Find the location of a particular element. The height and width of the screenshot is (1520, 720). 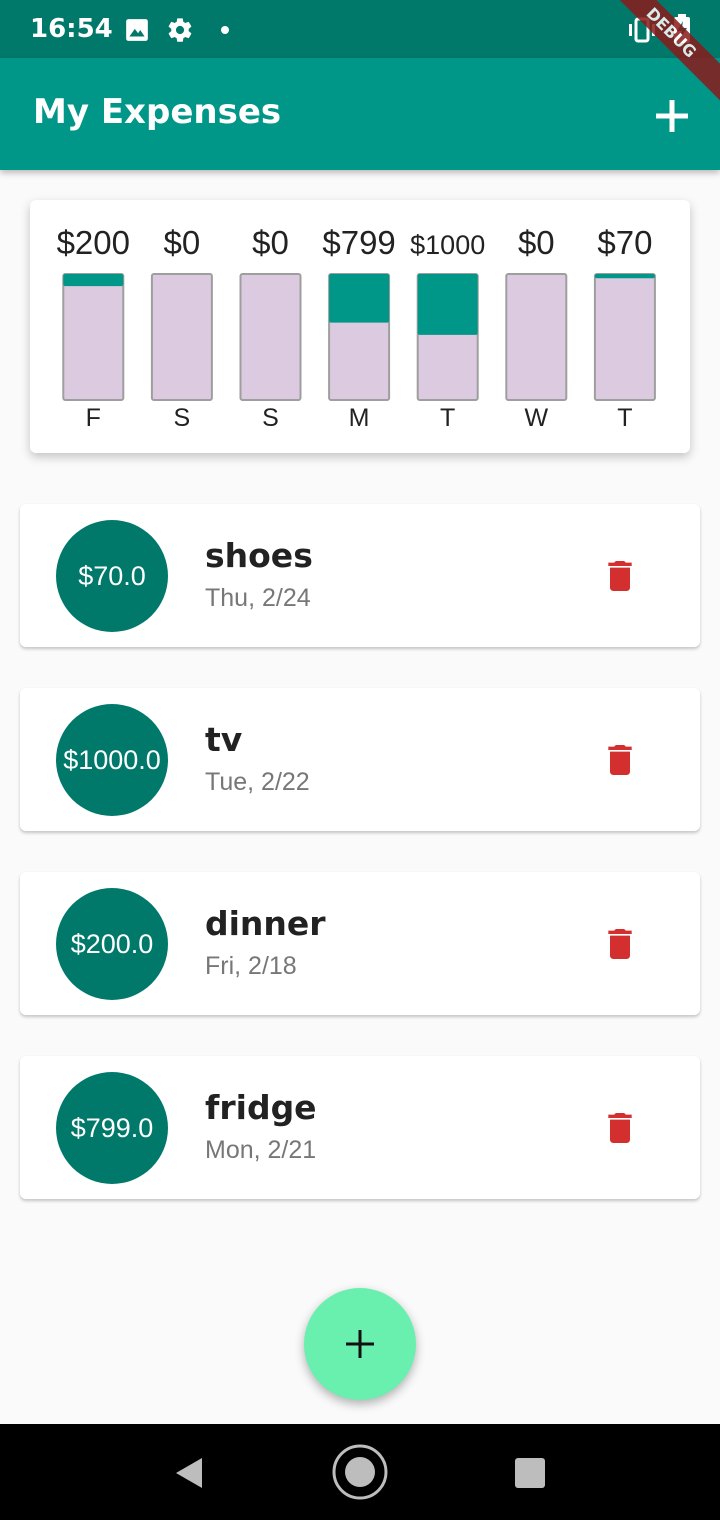

home-icon is located at coordinates (360, 1472).